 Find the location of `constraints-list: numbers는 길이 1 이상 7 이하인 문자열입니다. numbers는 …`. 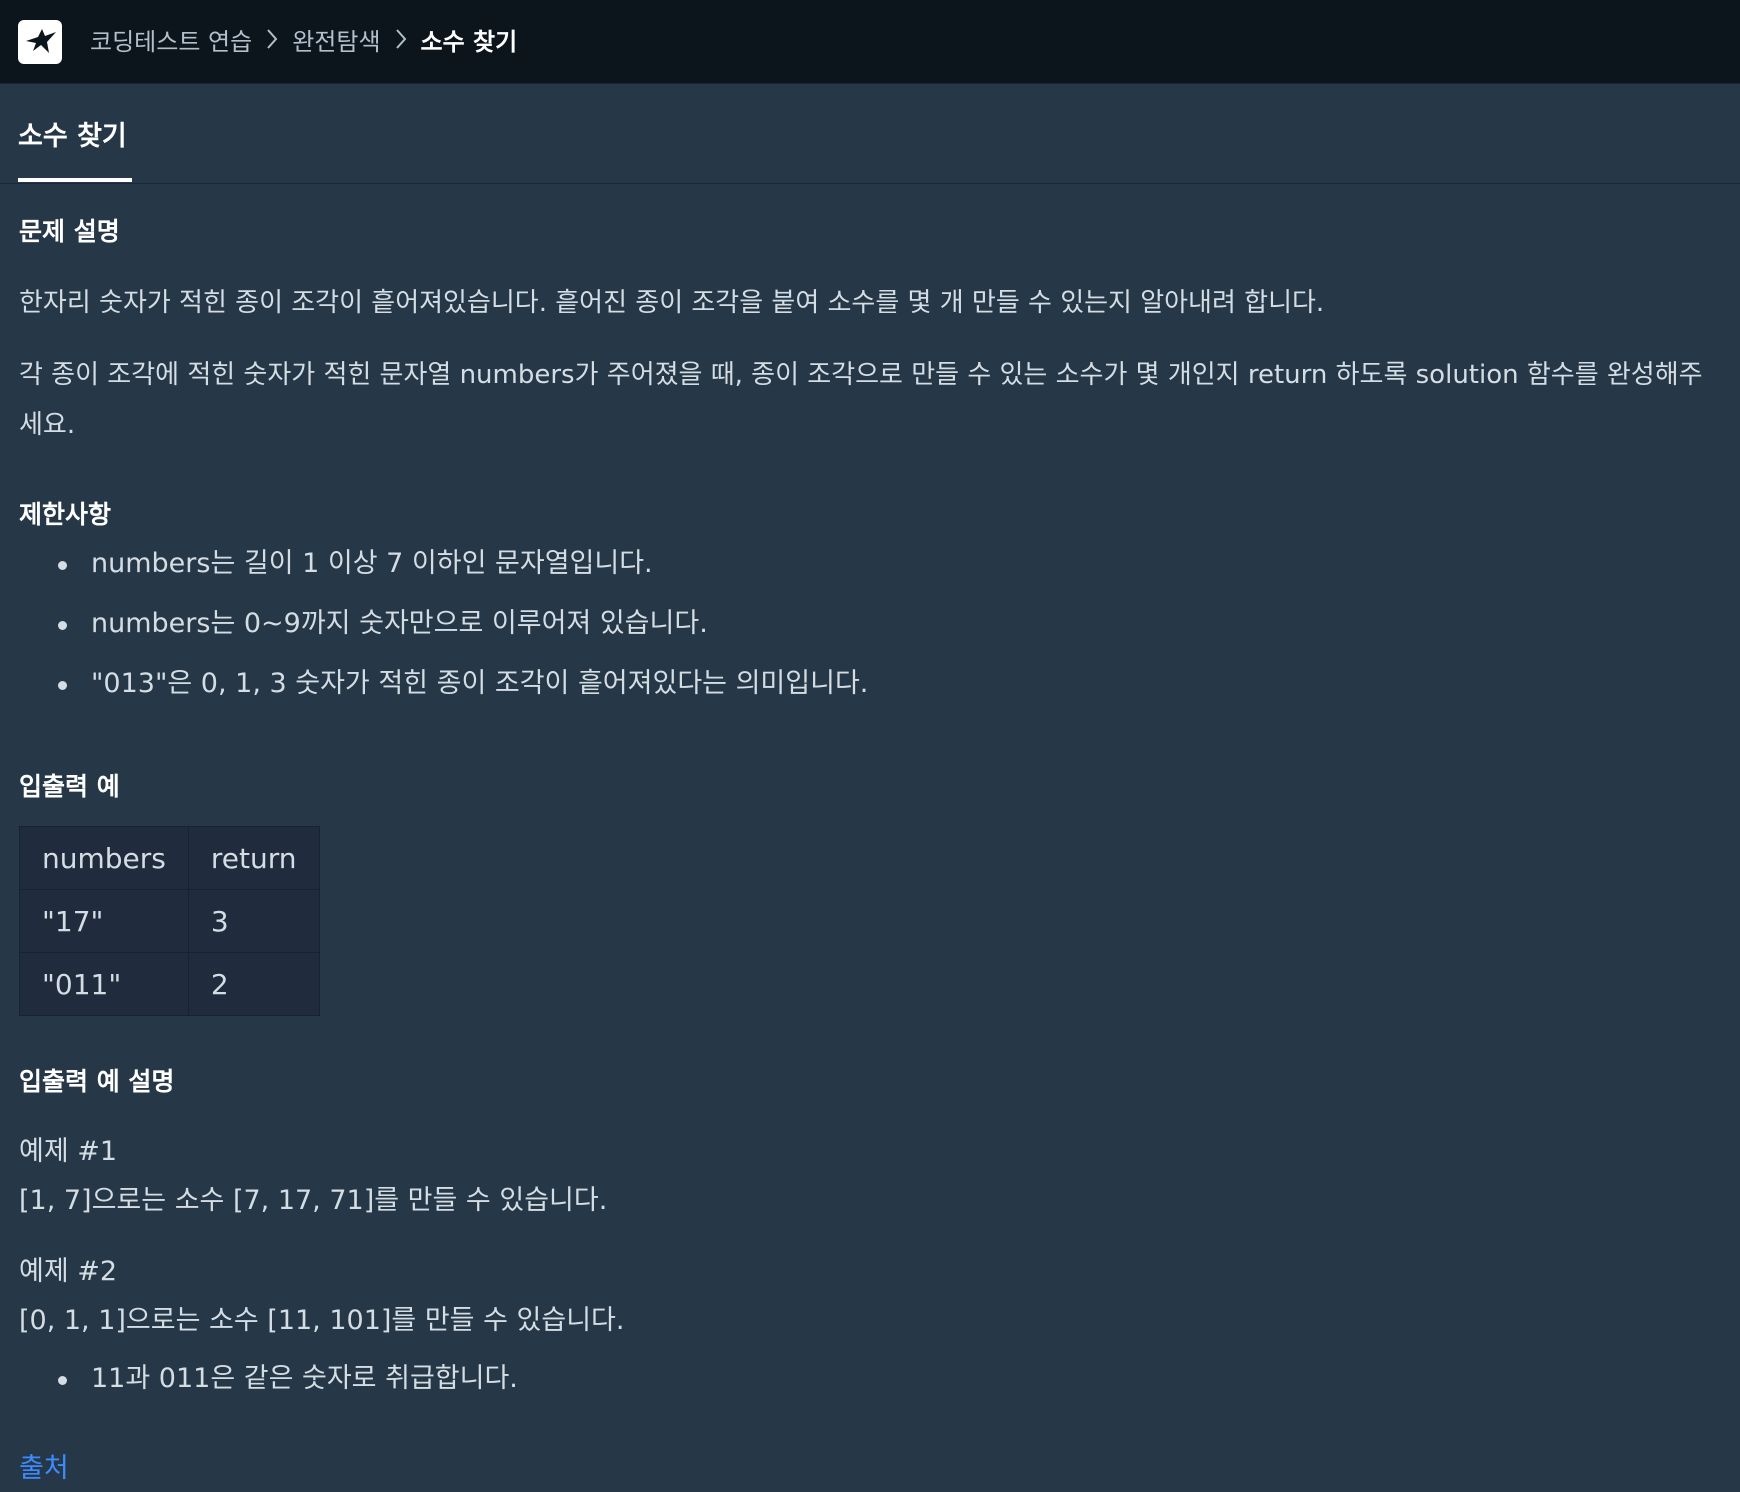

constraints-list: numbers는 길이 1 이상 7 이하인 문자열입니다. numbers는 … is located at coordinates (443, 634).